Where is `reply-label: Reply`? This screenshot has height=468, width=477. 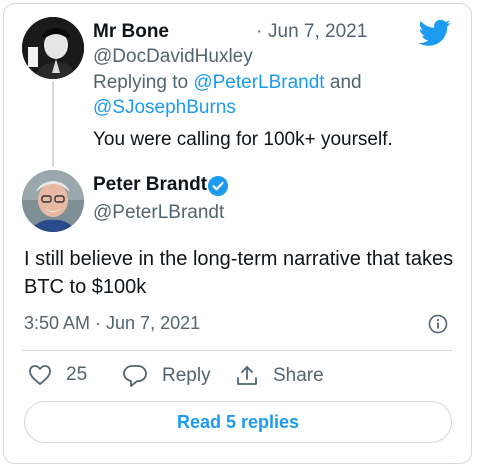 reply-label: Reply is located at coordinates (186, 375).